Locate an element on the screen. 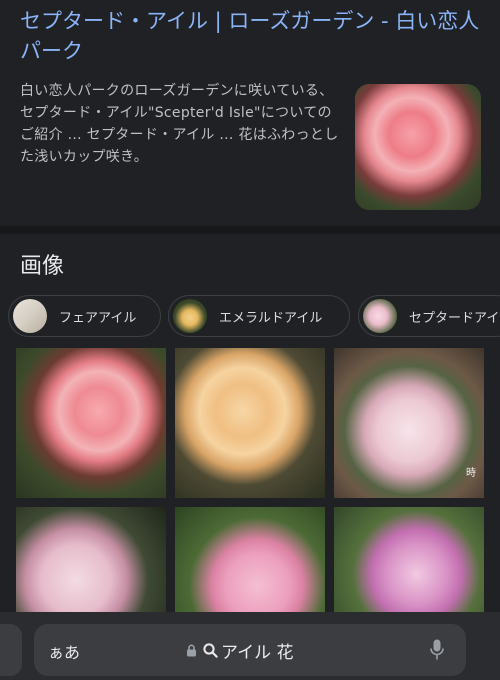 The height and width of the screenshot is (680, 500). search-icon is located at coordinates (210, 650).